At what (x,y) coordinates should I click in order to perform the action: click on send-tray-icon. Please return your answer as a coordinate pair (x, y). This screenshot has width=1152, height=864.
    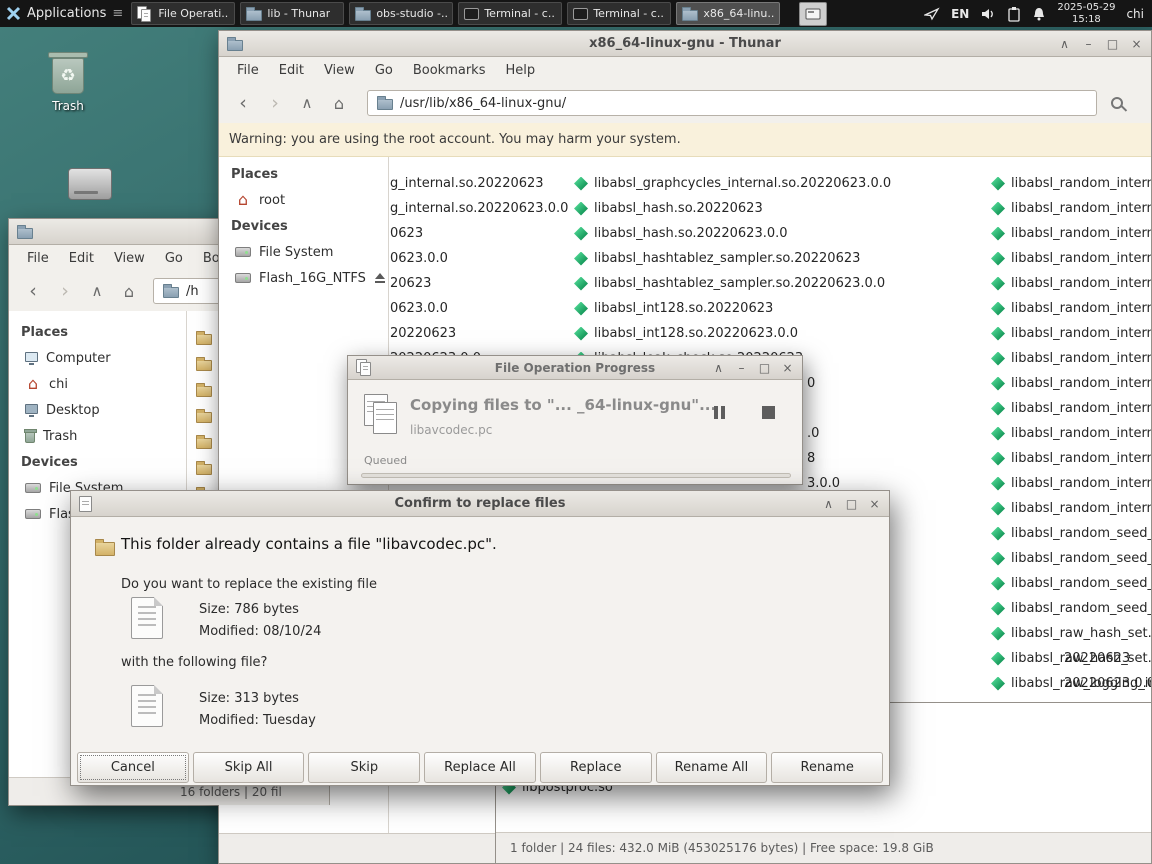
    Looking at the image, I should click on (932, 14).